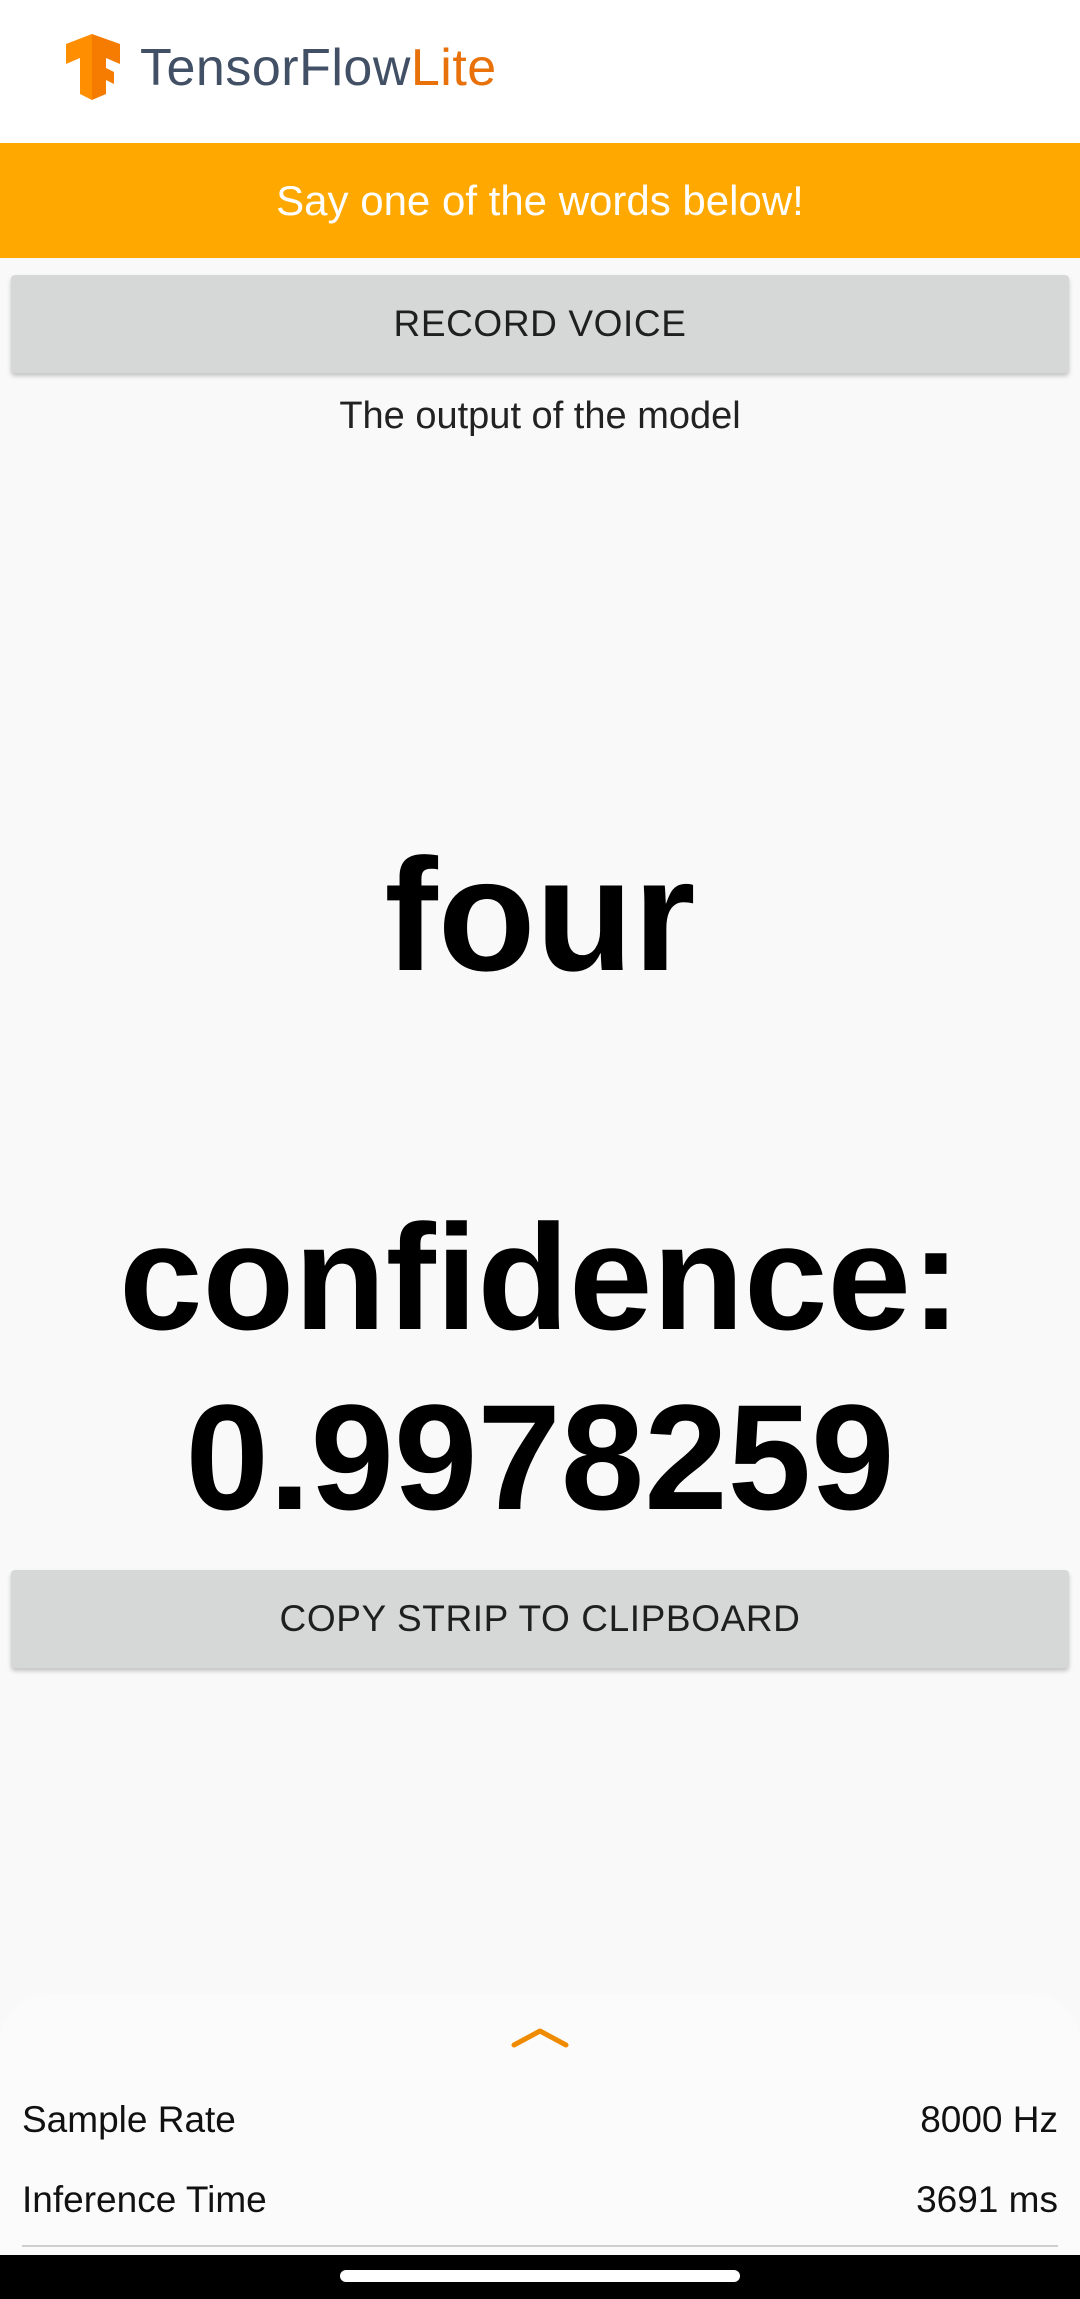 Image resolution: width=1080 pixels, height=2299 pixels. I want to click on copy-strip-button: COPY STRIP TO CLIPBOARD, so click(540, 1619).